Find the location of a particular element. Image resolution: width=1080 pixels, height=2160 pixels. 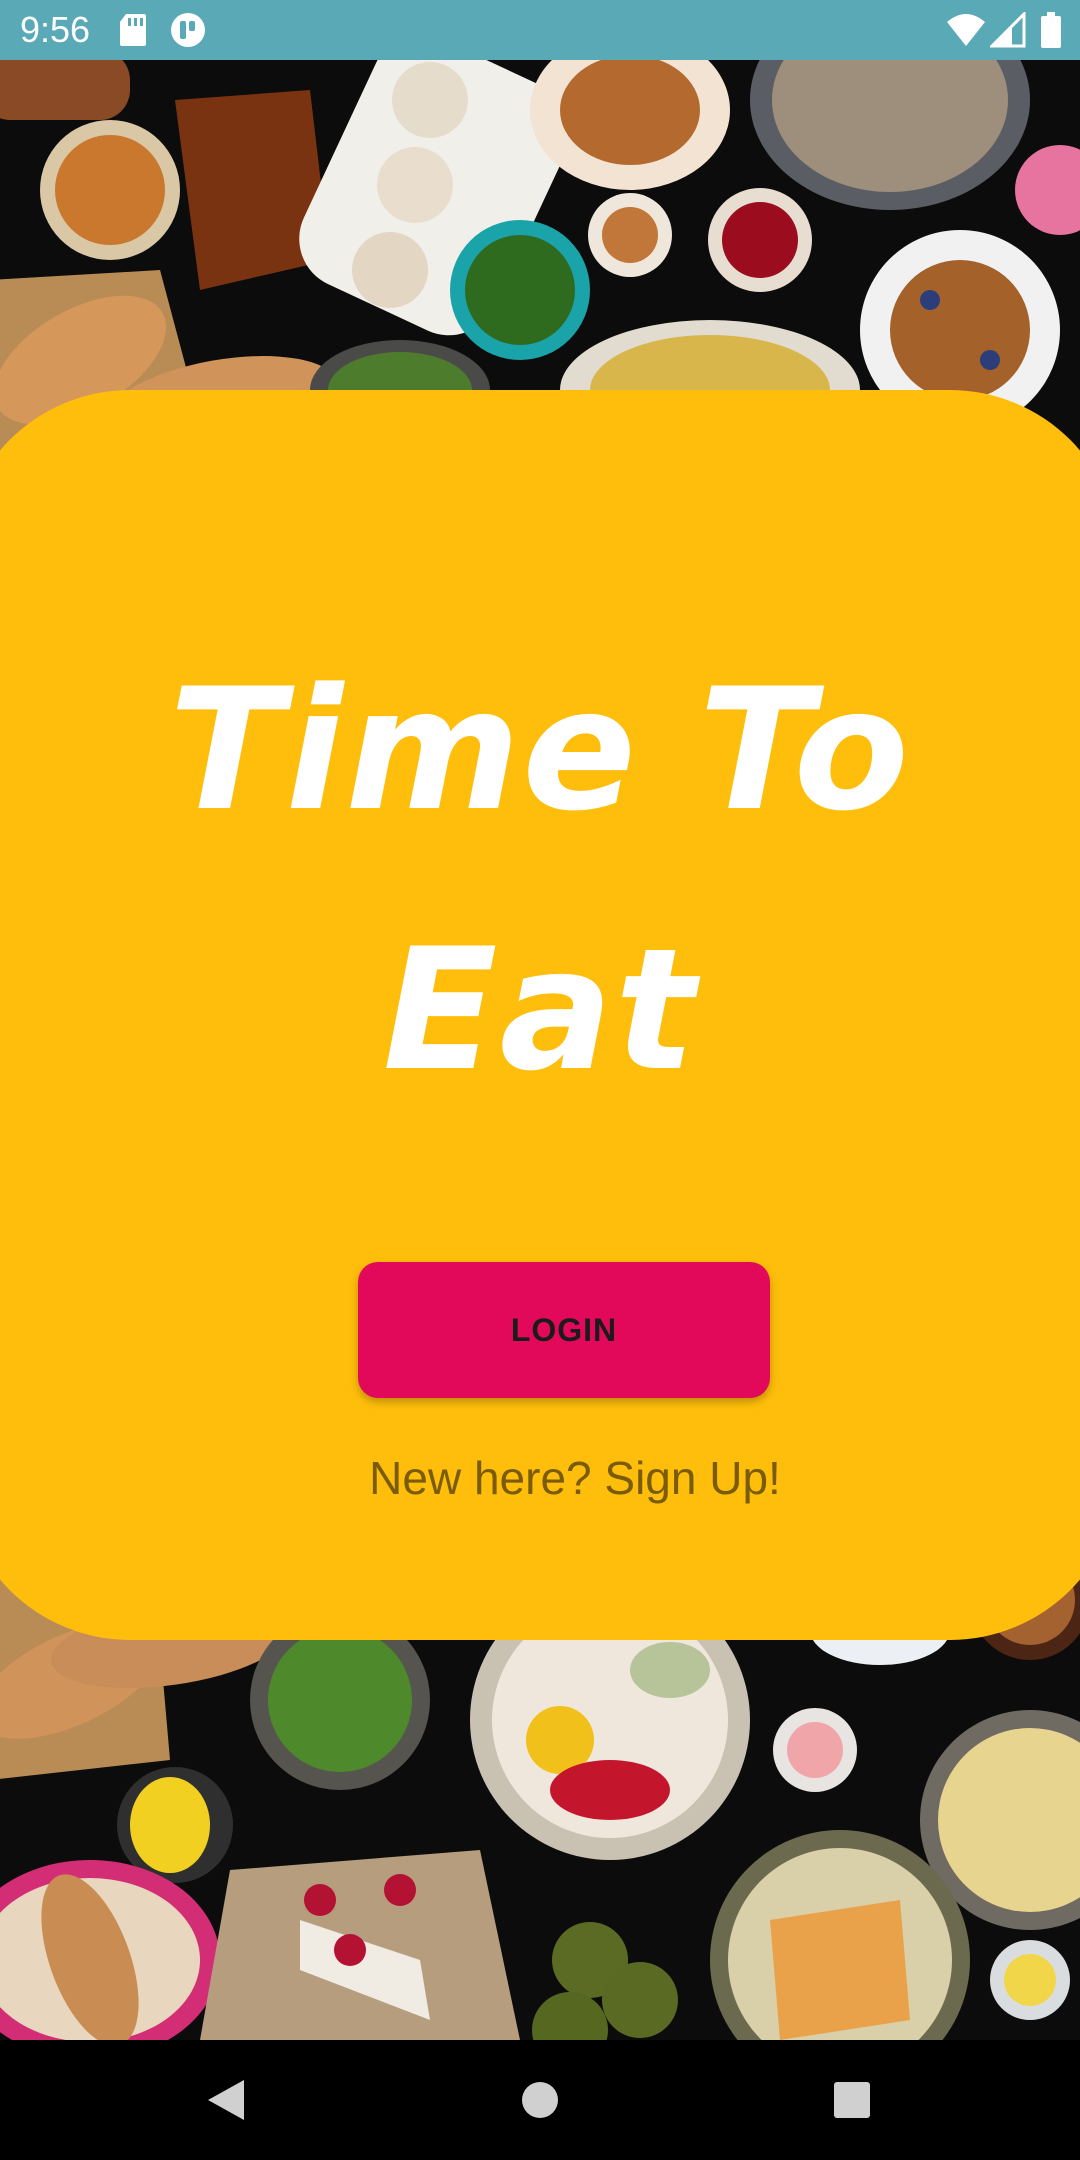

home-icon is located at coordinates (540, 2100).